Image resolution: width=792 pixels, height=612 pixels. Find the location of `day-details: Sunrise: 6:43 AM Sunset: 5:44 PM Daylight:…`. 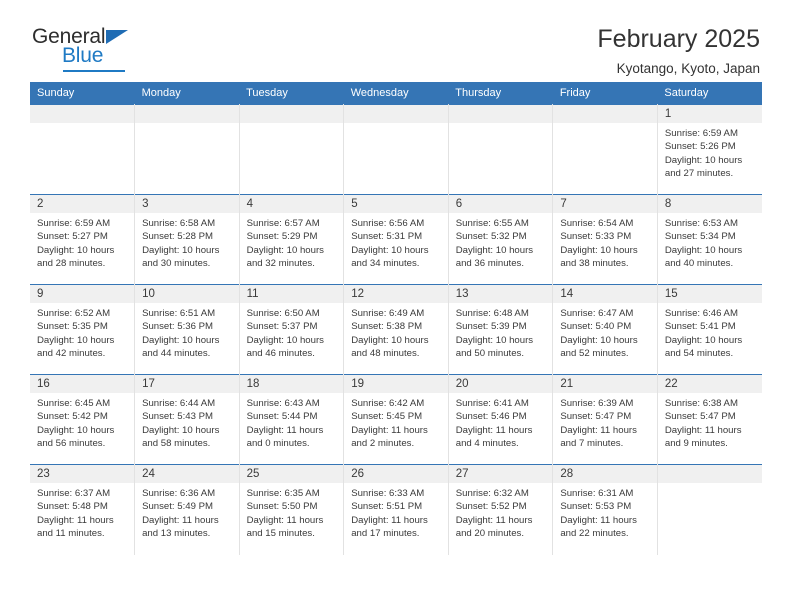

day-details: Sunrise: 6:43 AM Sunset: 5:44 PM Daylight:… is located at coordinates (292, 422).